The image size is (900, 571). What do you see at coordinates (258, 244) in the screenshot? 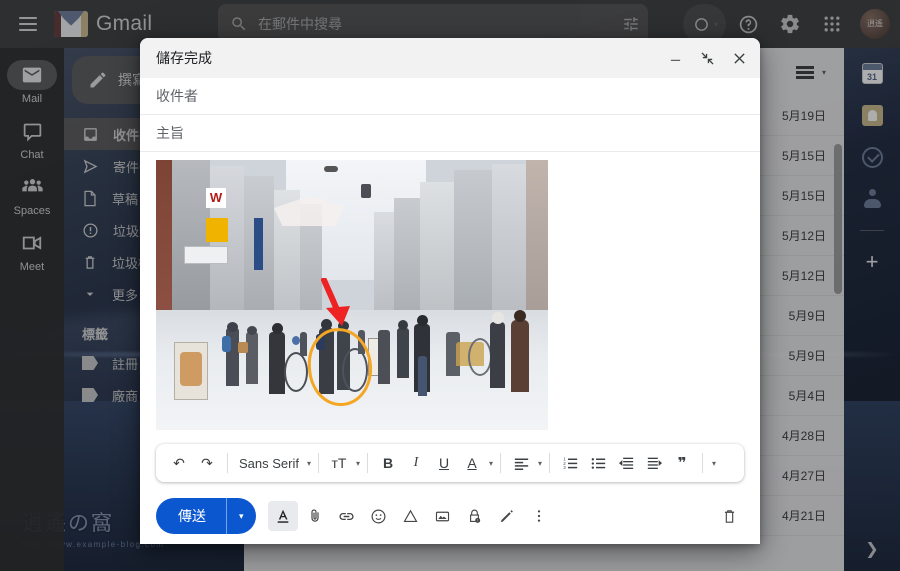
I see `photo-sign-banner` at bounding box center [258, 244].